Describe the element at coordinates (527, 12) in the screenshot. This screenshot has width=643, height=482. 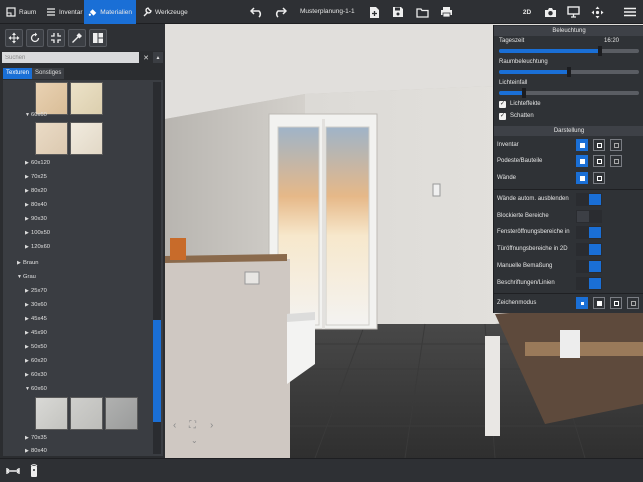
I see `view-mode-2d-button: 2D` at that location.